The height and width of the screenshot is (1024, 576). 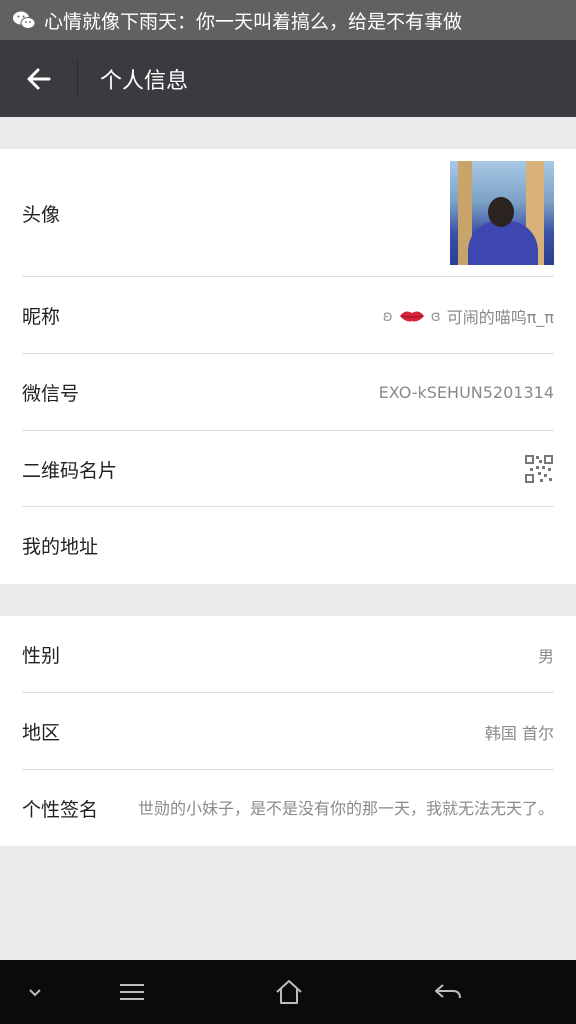 What do you see at coordinates (502, 213) in the screenshot?
I see `avatar` at bounding box center [502, 213].